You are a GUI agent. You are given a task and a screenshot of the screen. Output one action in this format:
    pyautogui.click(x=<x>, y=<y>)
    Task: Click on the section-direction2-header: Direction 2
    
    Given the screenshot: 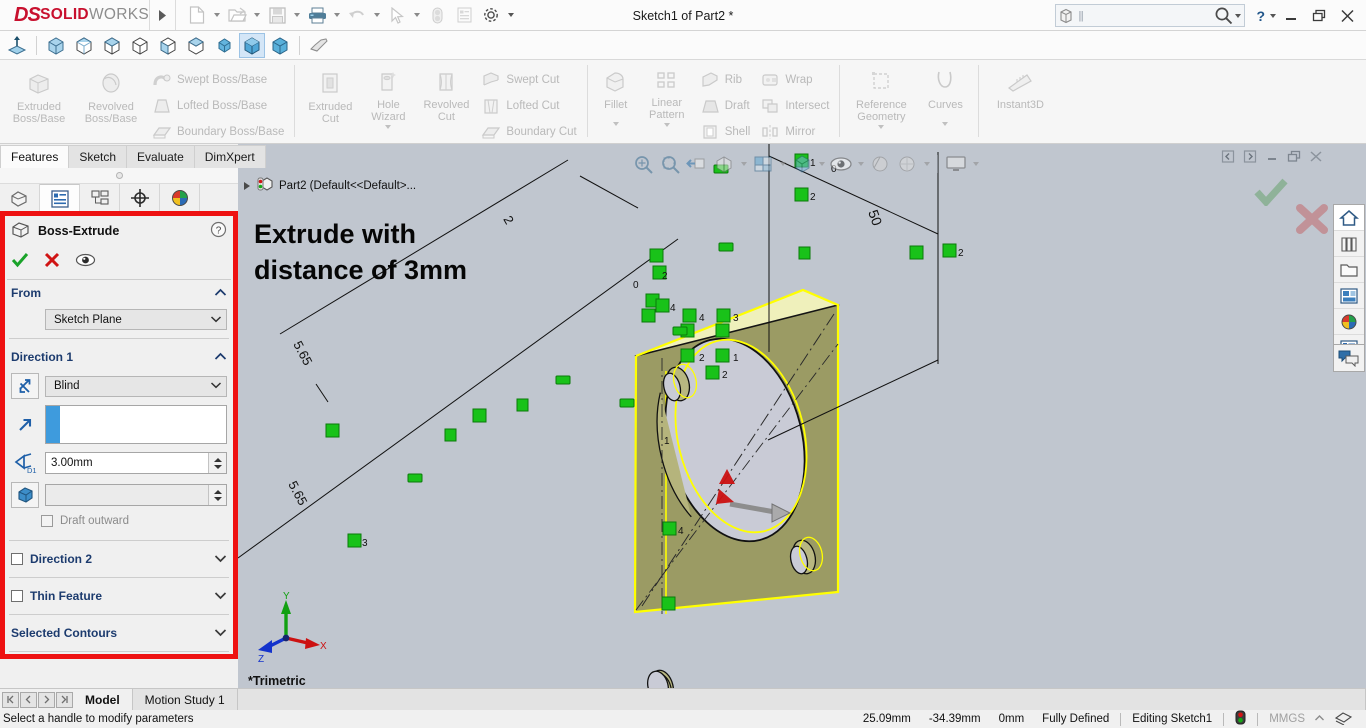 What is the action you would take?
    pyautogui.click(x=119, y=559)
    